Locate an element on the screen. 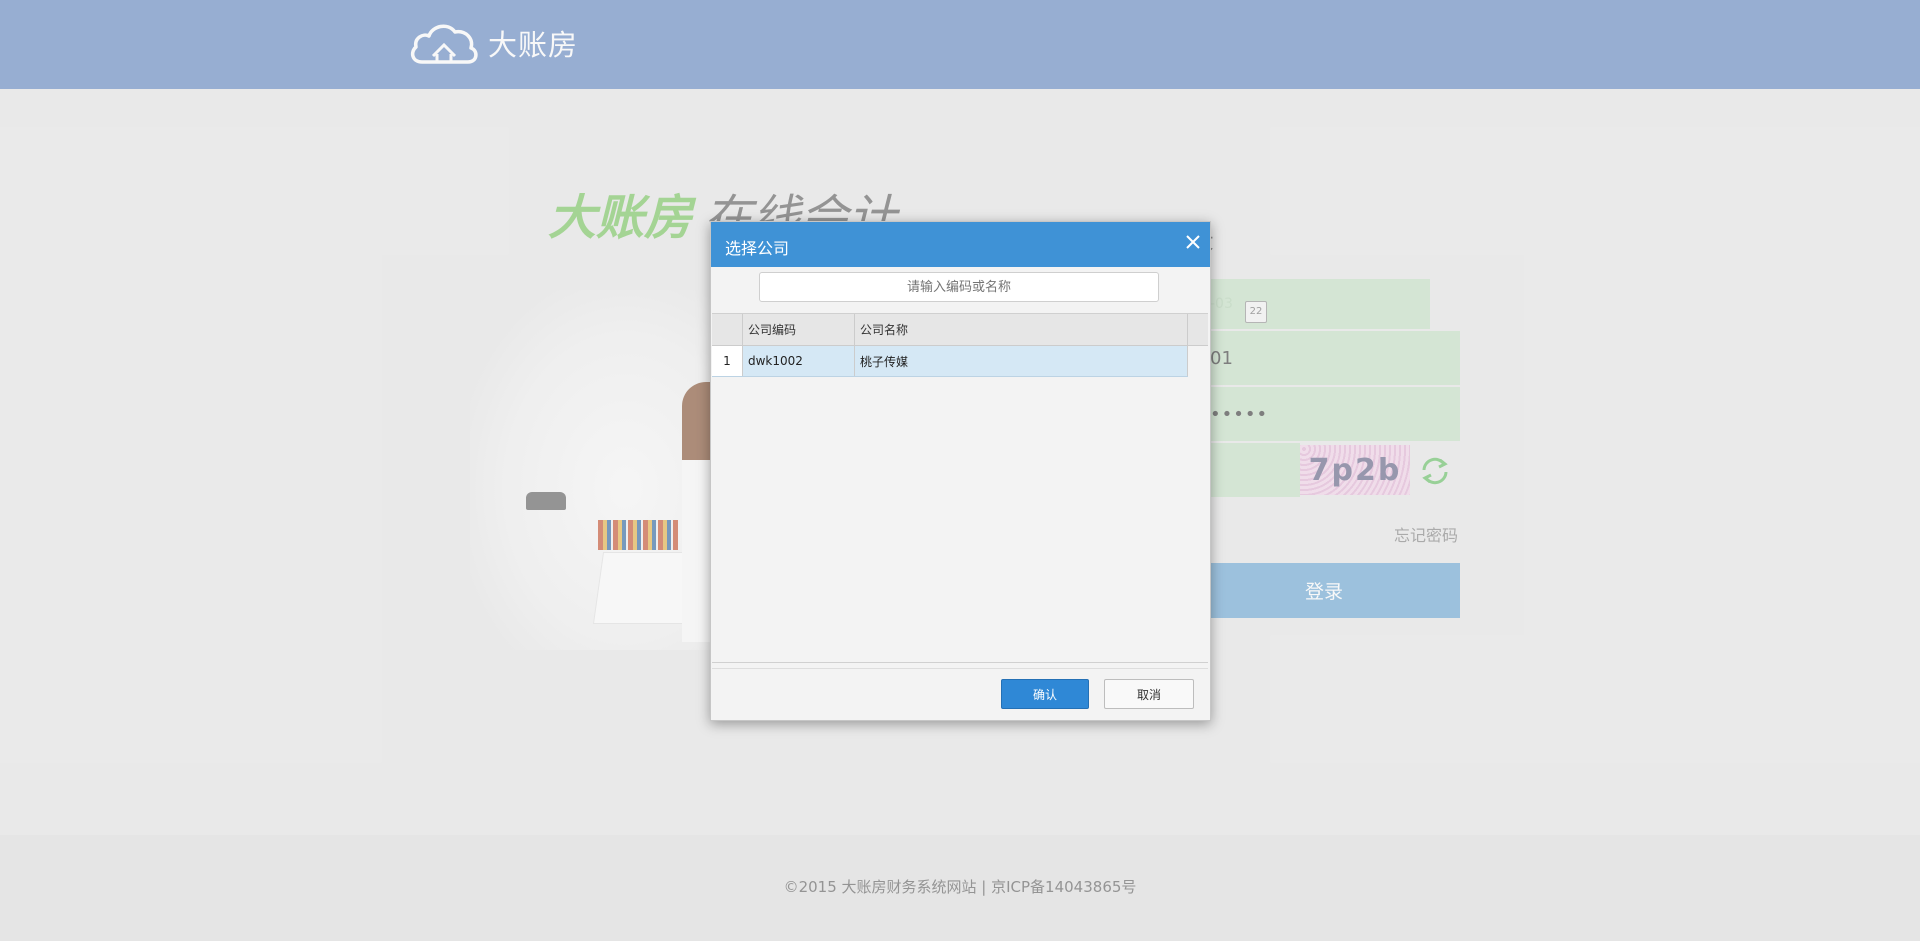 This screenshot has height=941, width=1920. company-table: 公司编码 公司名称 1 dwk1002 桃子传媒 is located at coordinates (960, 488).